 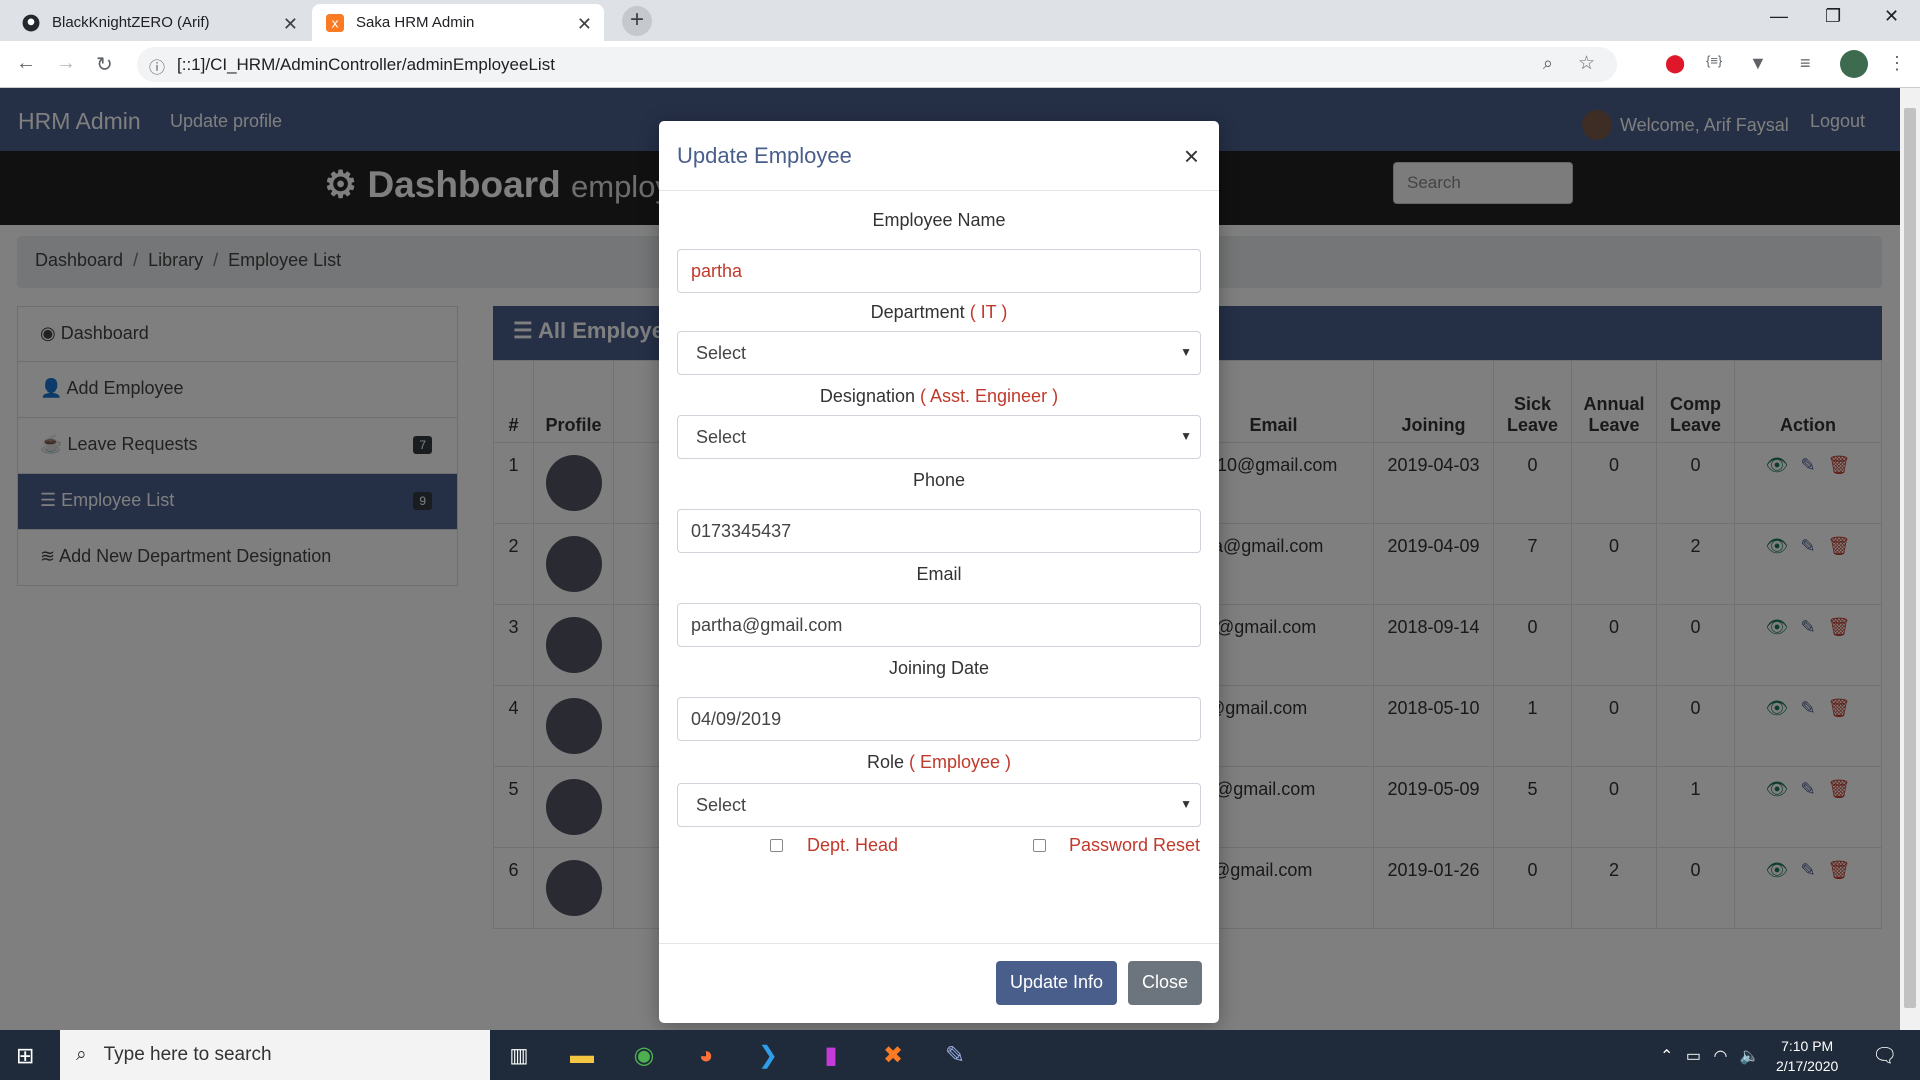 I want to click on system-tray: ⌃ ▭ ◠ 🔈, so click(x=1710, y=1056).